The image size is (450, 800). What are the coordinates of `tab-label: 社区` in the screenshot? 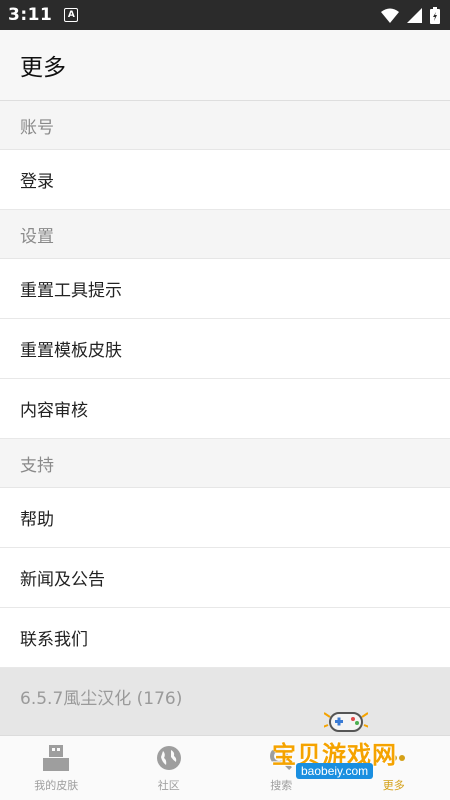 It's located at (168, 785).